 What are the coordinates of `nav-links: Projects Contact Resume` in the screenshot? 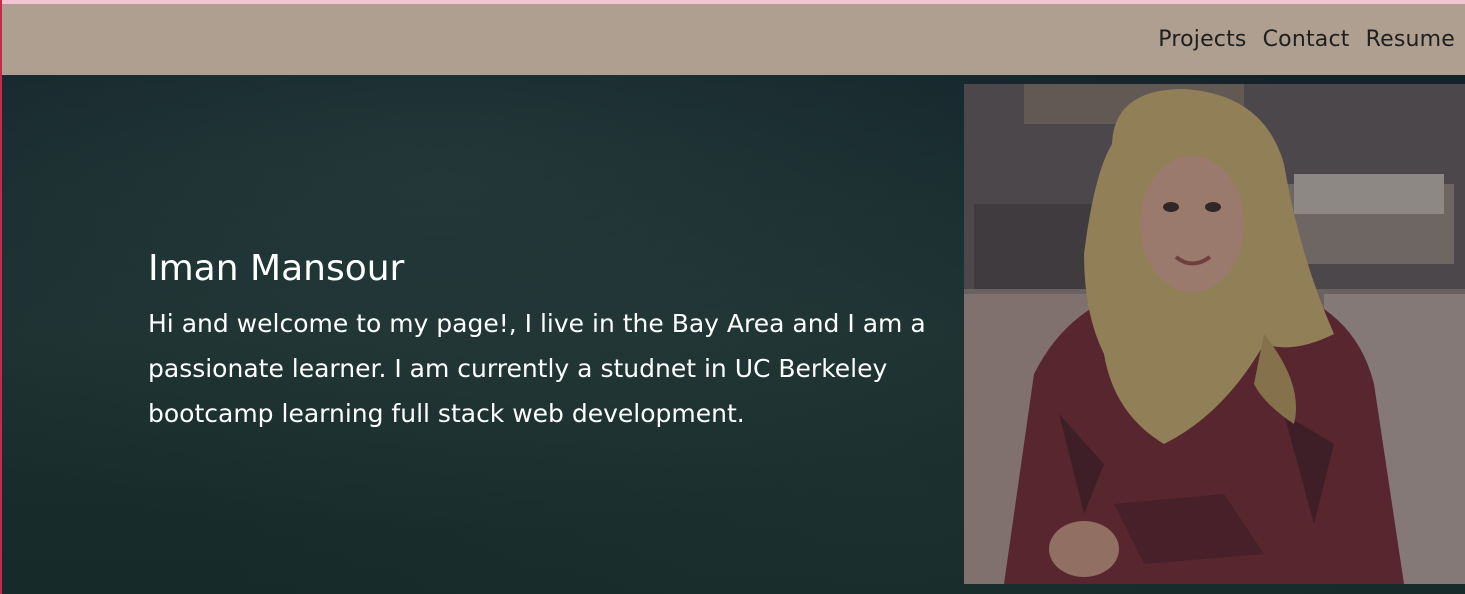 It's located at (1306, 39).